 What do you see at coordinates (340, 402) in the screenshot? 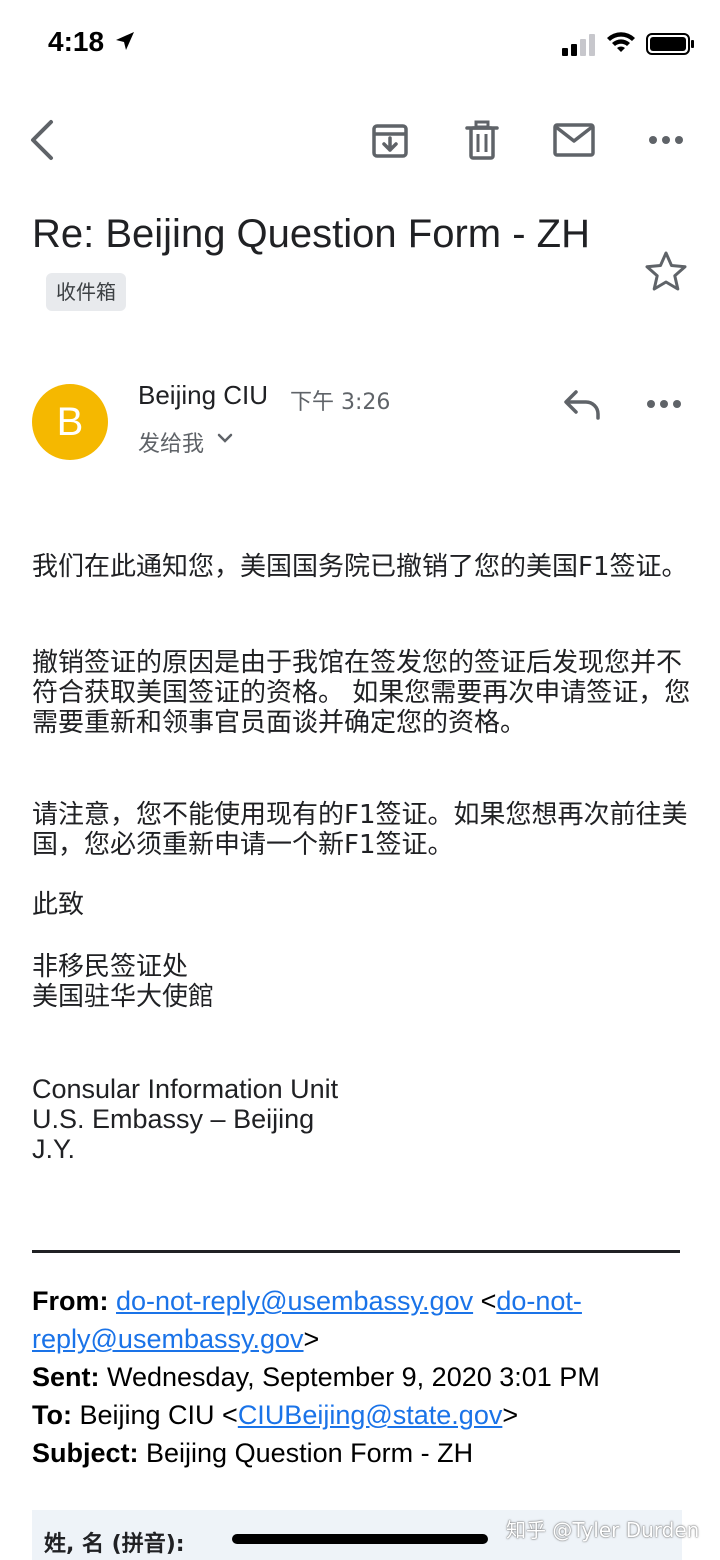
I see `sent-time: 下午 3:26` at bounding box center [340, 402].